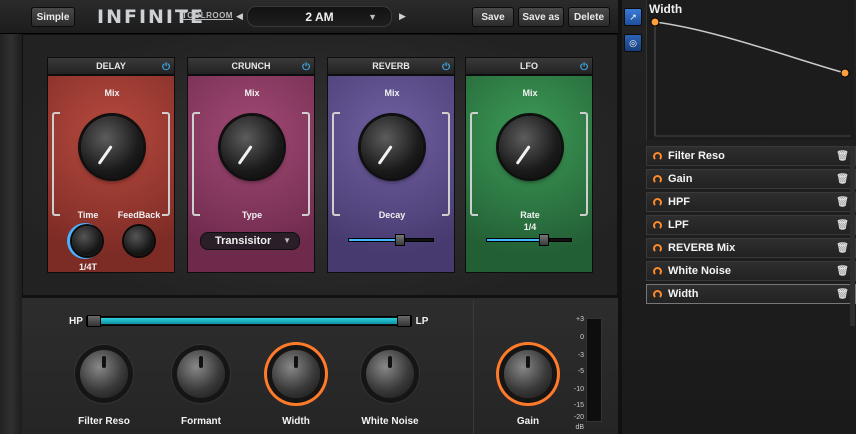 Image resolution: width=856 pixels, height=434 pixels. Describe the element at coordinates (751, 179) in the screenshot. I see `mod-item: Gain 🗑` at that location.